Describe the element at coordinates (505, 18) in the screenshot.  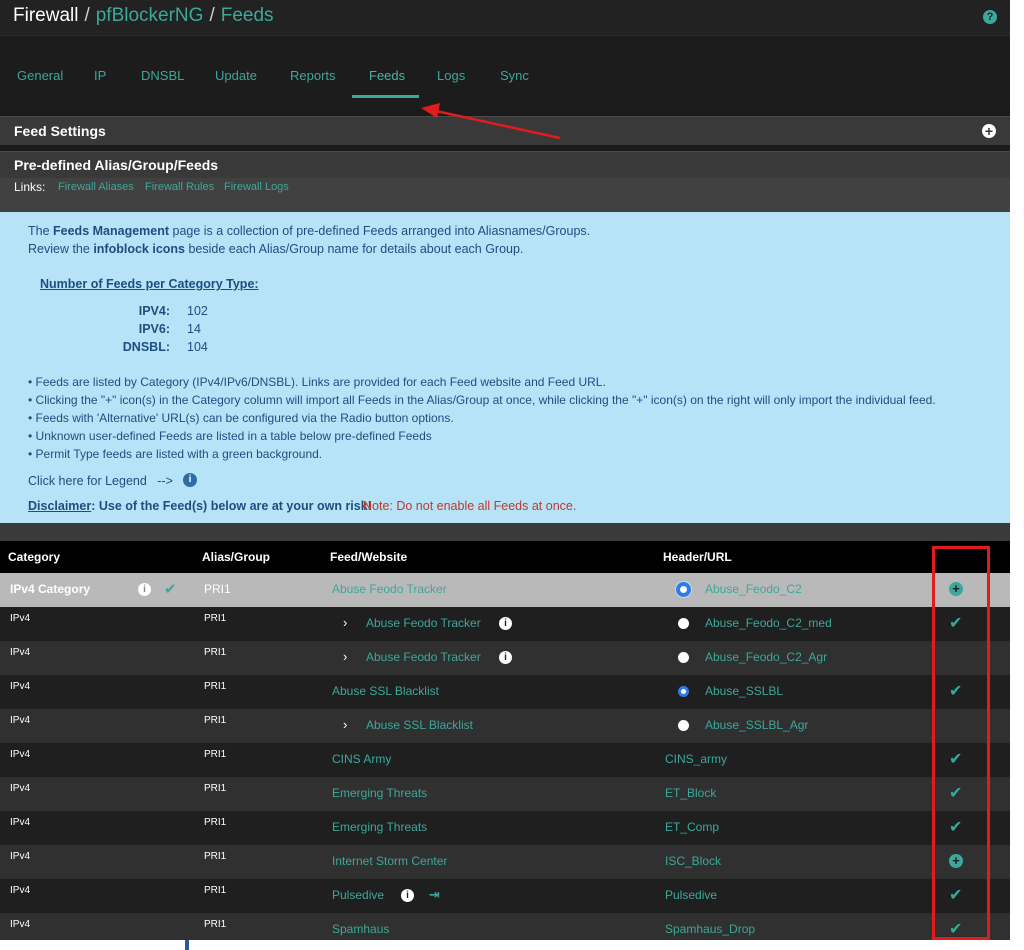
I see `top-bar: Firewall / pfBlockerNG / Feeds ?` at that location.